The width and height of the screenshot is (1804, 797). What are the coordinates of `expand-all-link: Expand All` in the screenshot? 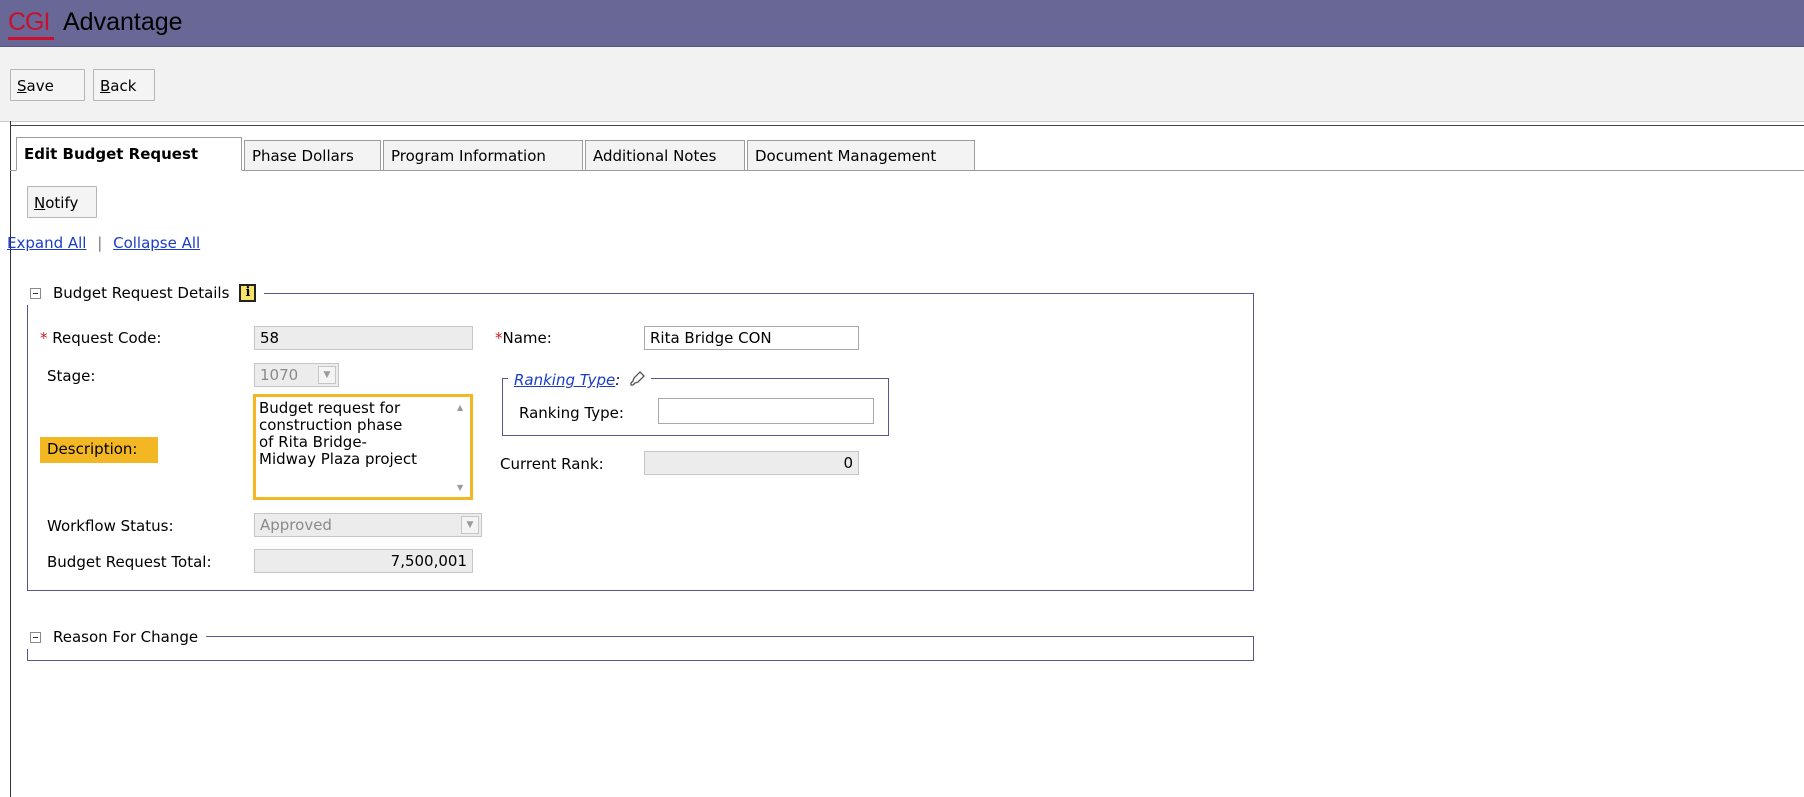 It's located at (46, 243).